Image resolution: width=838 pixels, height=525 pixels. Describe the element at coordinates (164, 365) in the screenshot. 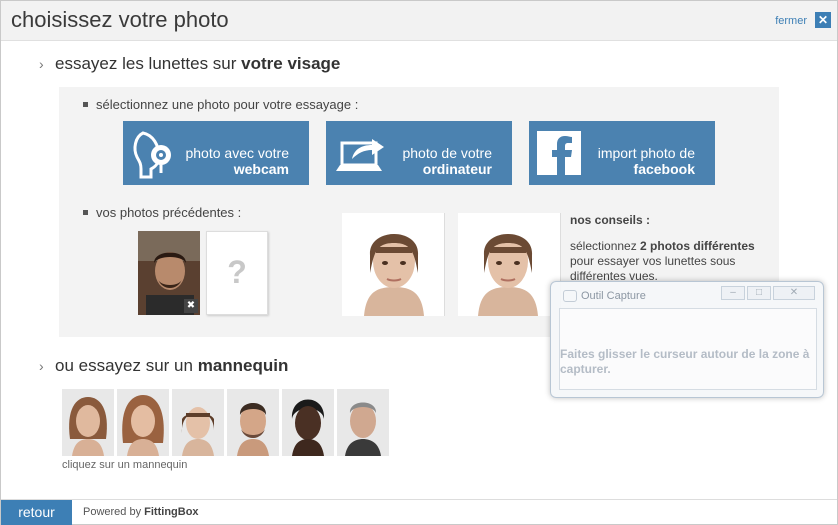

I see `model-section-heading: › ou essayez sur un mannequin` at that location.